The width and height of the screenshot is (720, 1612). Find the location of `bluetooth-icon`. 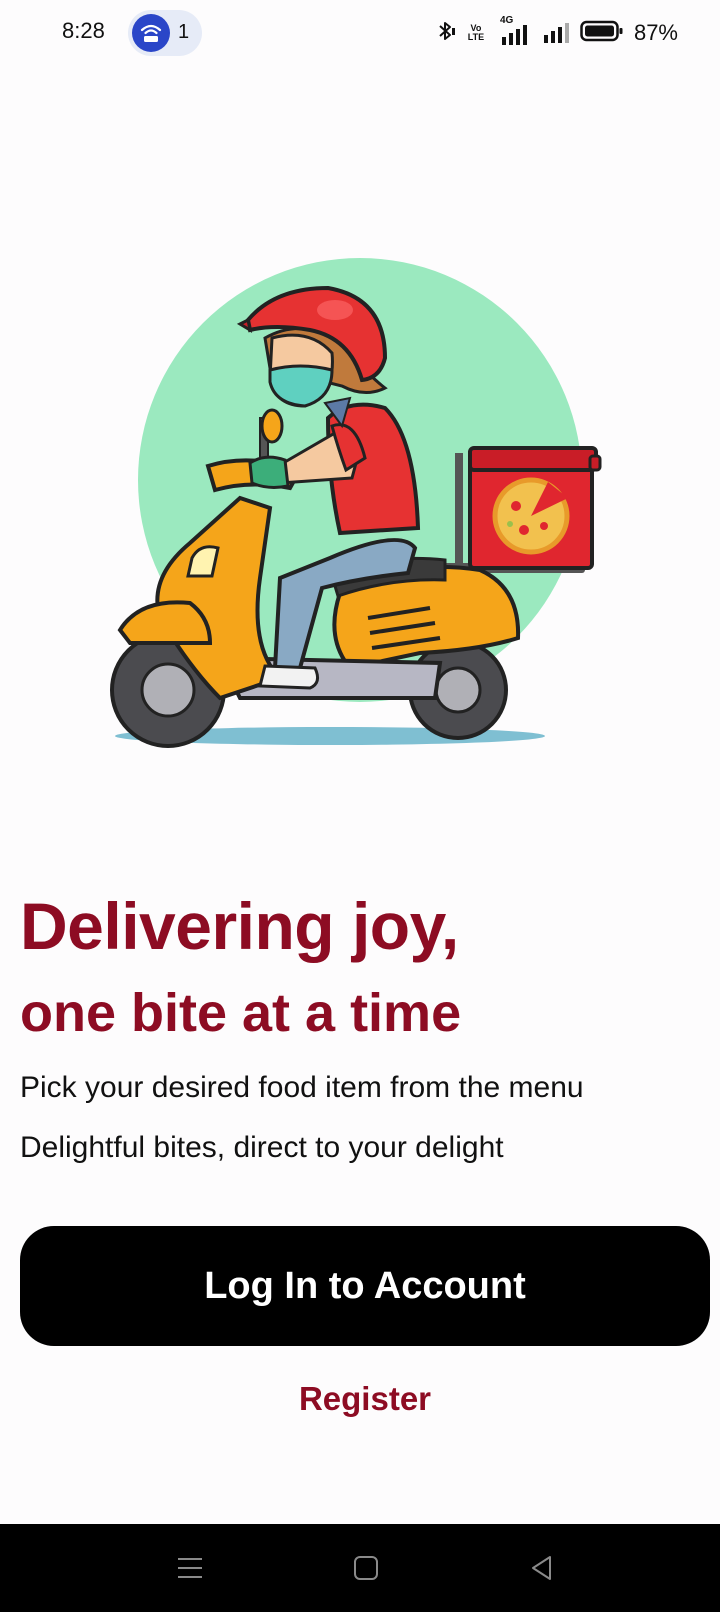

bluetooth-icon is located at coordinates (446, 33).